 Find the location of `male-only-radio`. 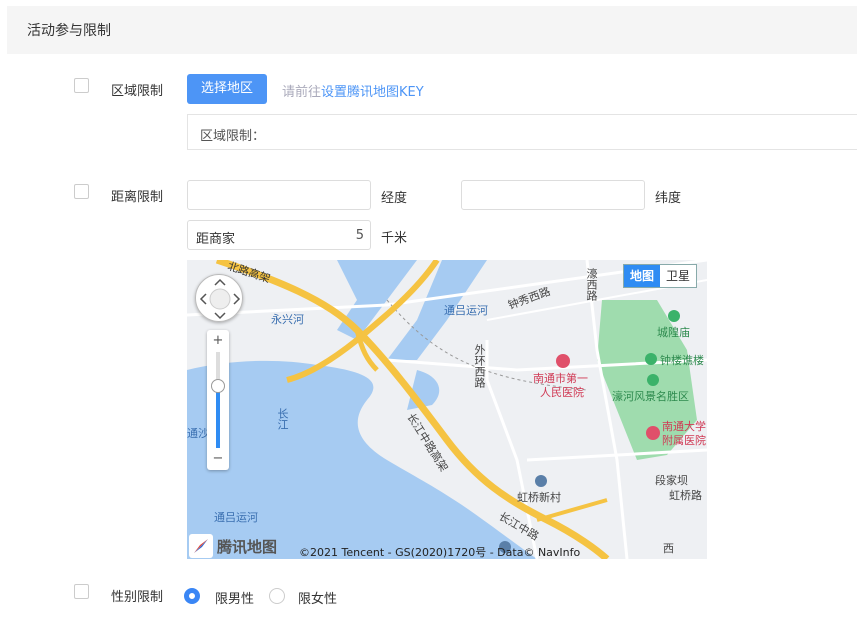

male-only-radio is located at coordinates (192, 596).